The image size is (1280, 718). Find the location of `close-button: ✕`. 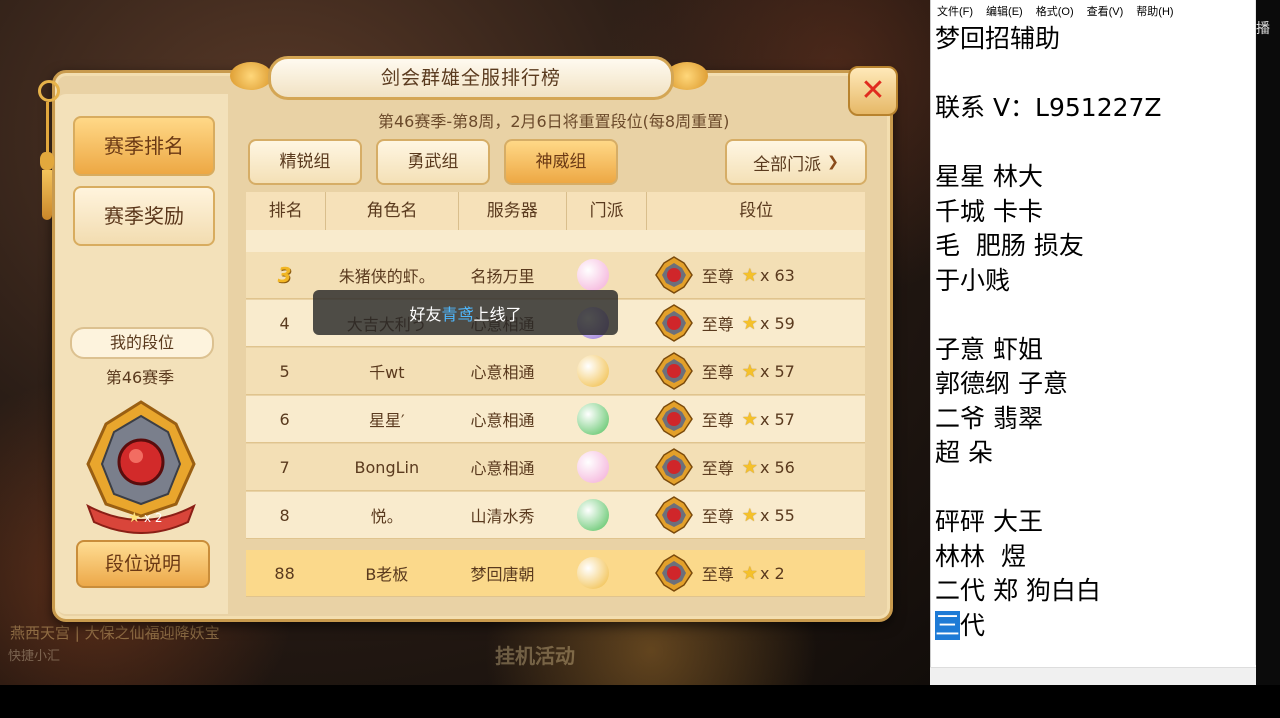

close-button: ✕ is located at coordinates (873, 91).